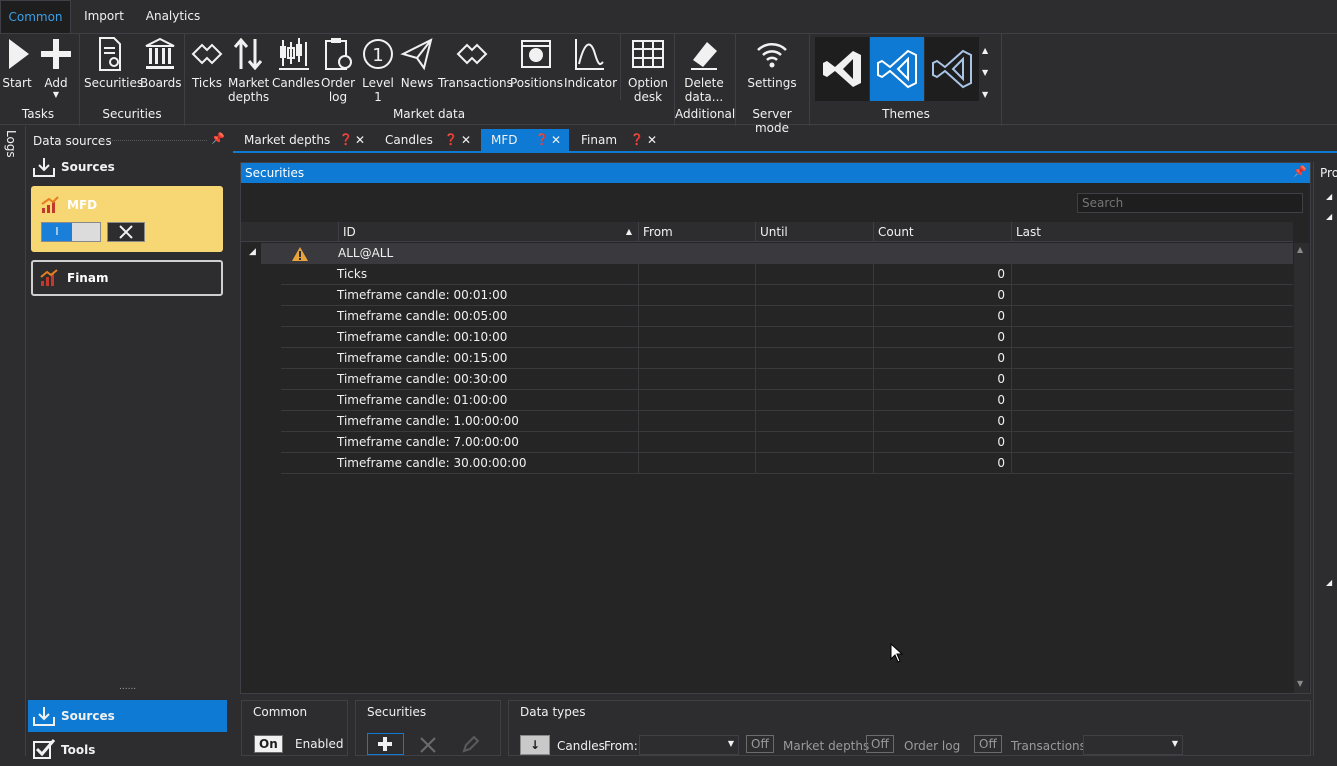 The image size is (1337, 766). I want to click on transactions-button: Transactions, so click(475, 63).